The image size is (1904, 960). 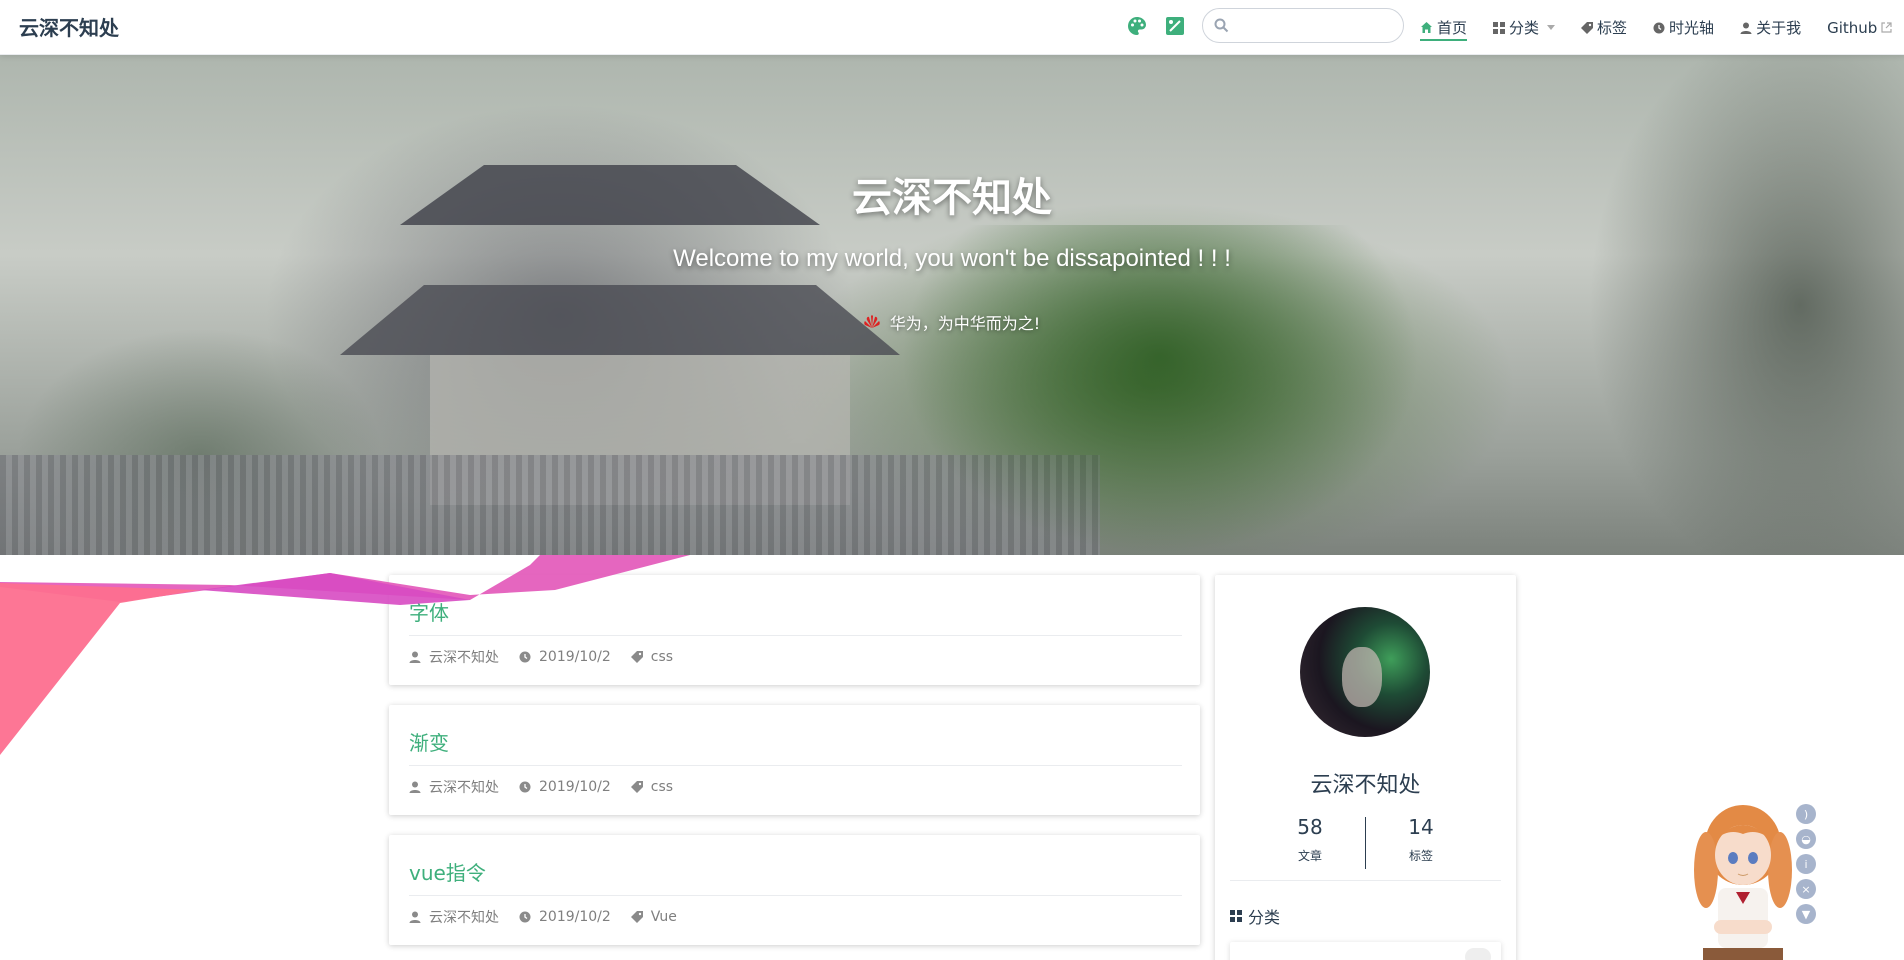 I want to click on hero-motto-text: 华为，为中华而为之!, so click(x=965, y=323).